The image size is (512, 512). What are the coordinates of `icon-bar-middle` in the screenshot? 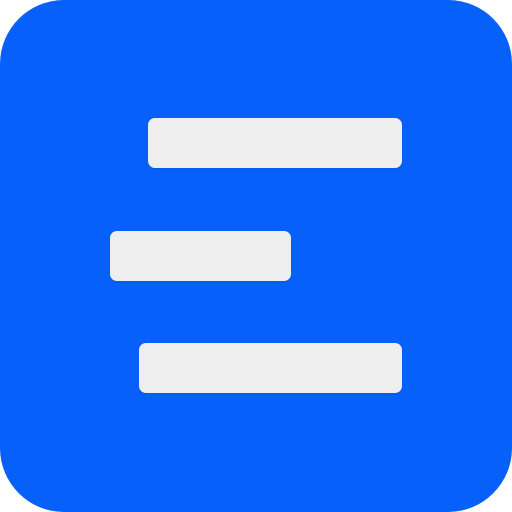 It's located at (200, 256).